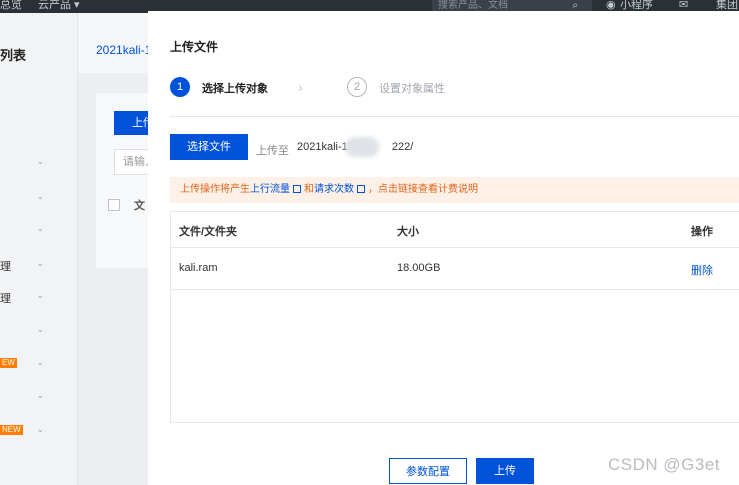  What do you see at coordinates (362, 147) in the screenshot?
I see `redaction-blur` at bounding box center [362, 147].